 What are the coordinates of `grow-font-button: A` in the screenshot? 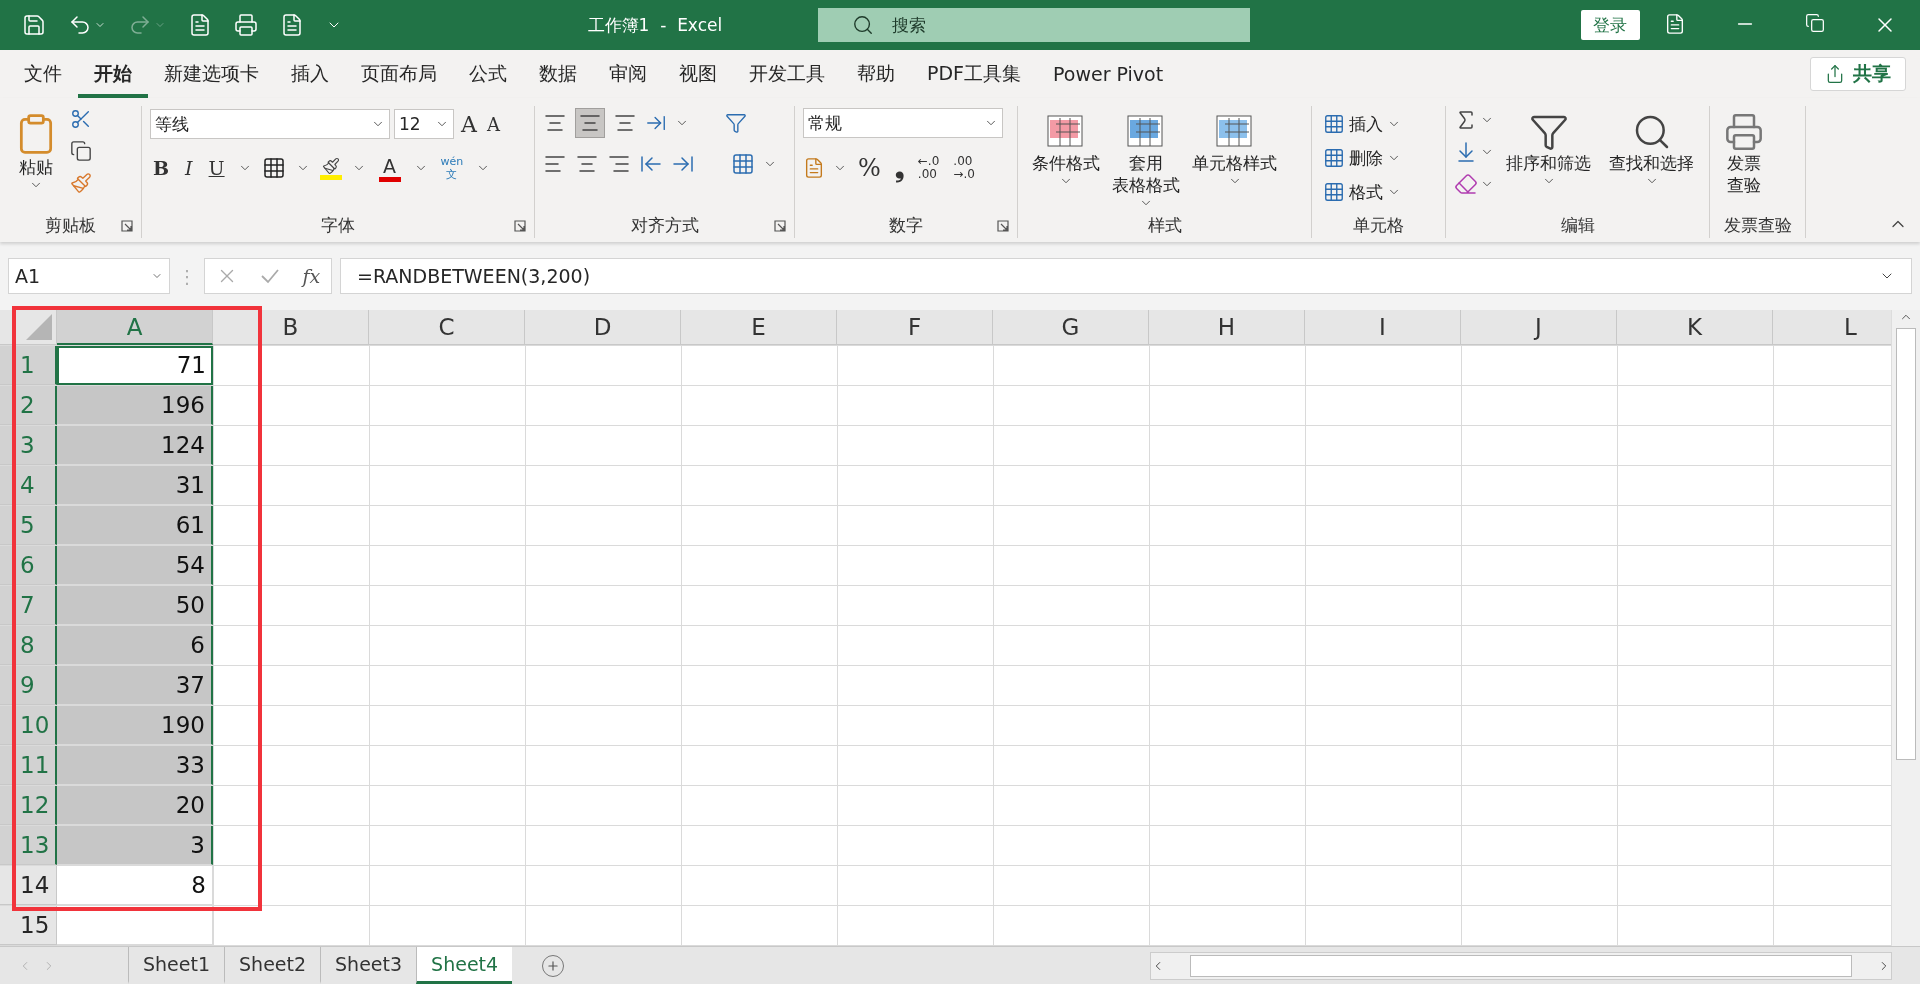 It's located at (469, 124).